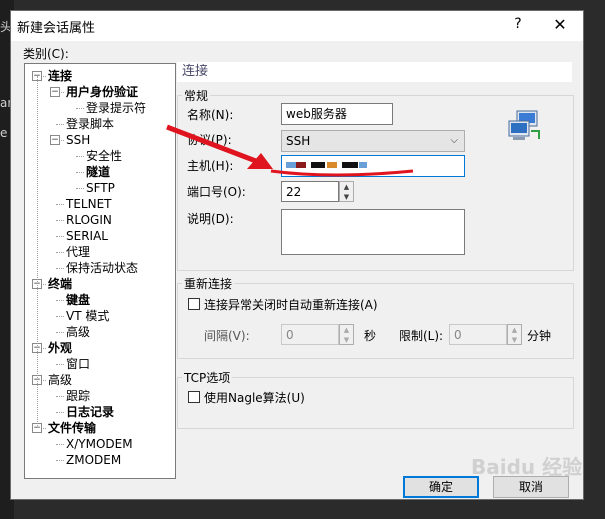 The width and height of the screenshot is (605, 519). What do you see at coordinates (87, 316) in the screenshot?
I see `tree-item: VT 模式` at bounding box center [87, 316].